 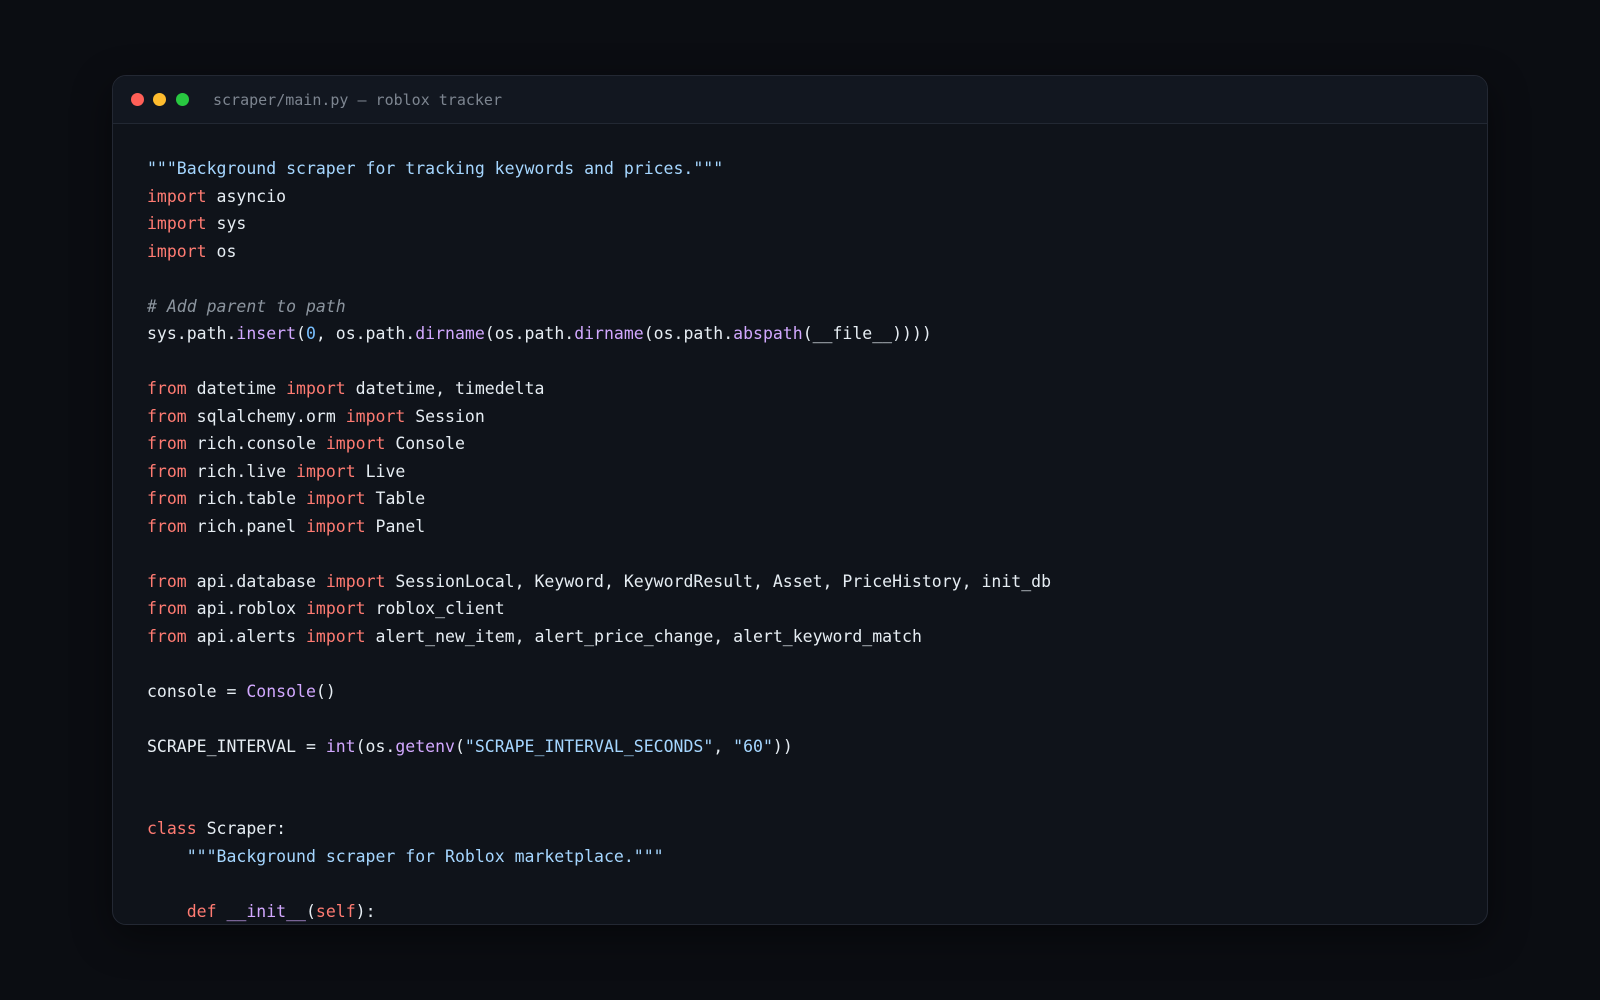 I want to click on code-line: from api.roblox import roblox_client, so click(x=807, y=609).